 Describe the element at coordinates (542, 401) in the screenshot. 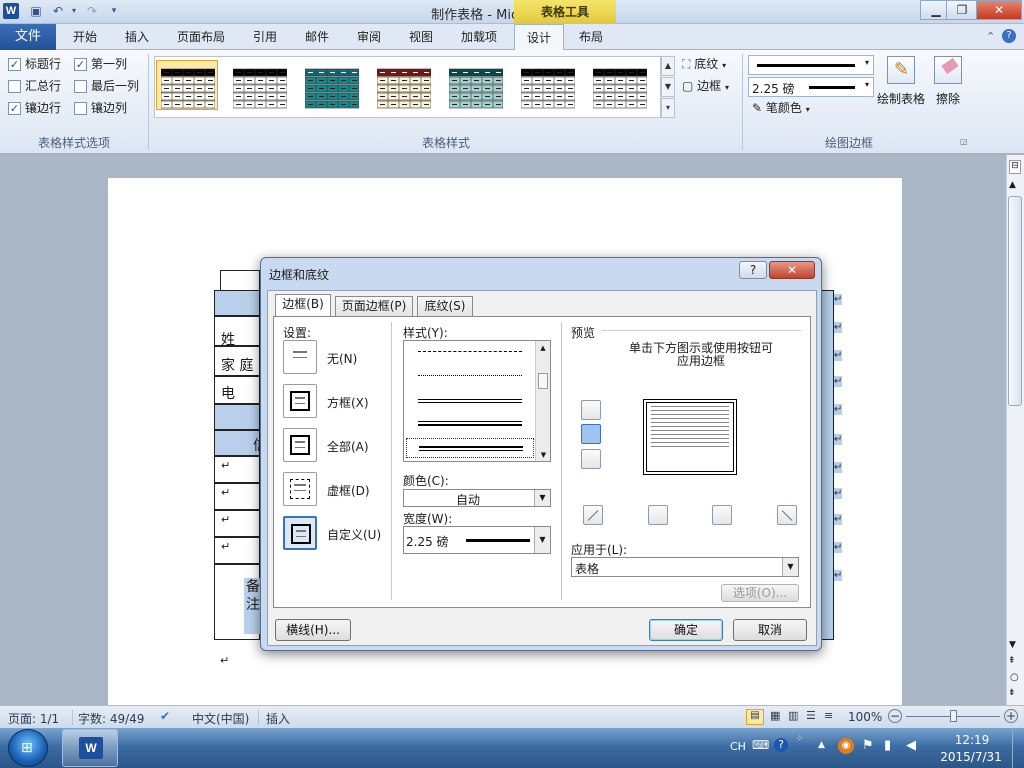

I see `line-style-scrollbar: ▲ ▼` at that location.